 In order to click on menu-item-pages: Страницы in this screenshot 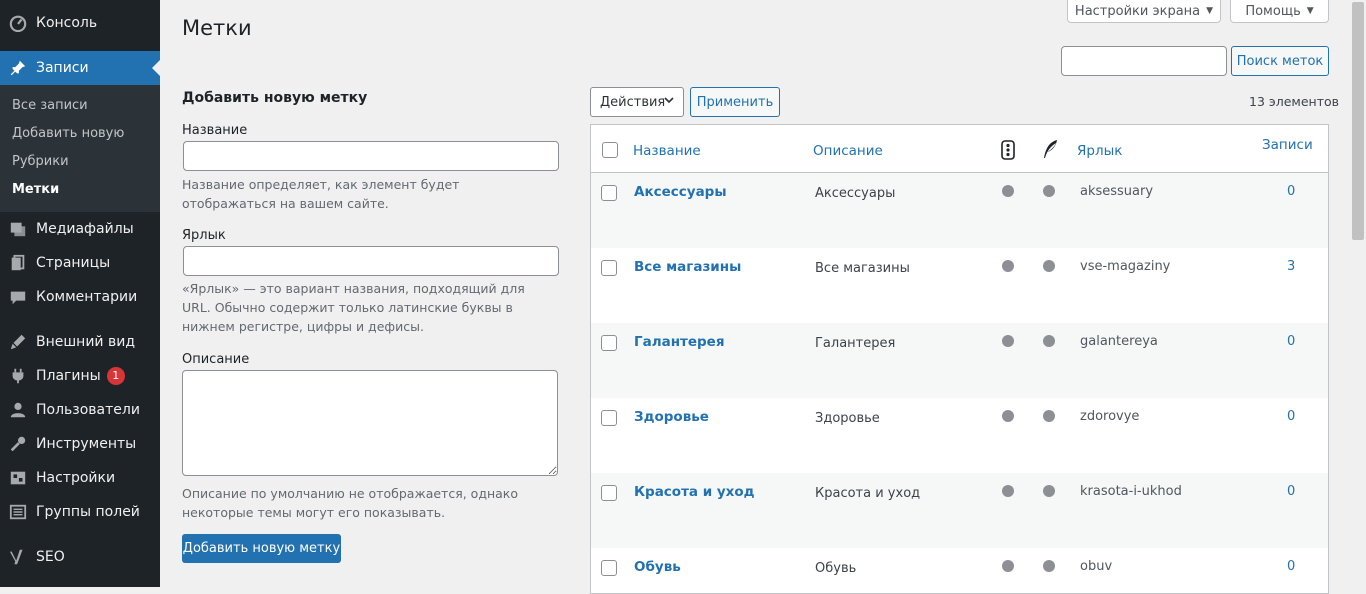, I will do `click(80, 263)`.